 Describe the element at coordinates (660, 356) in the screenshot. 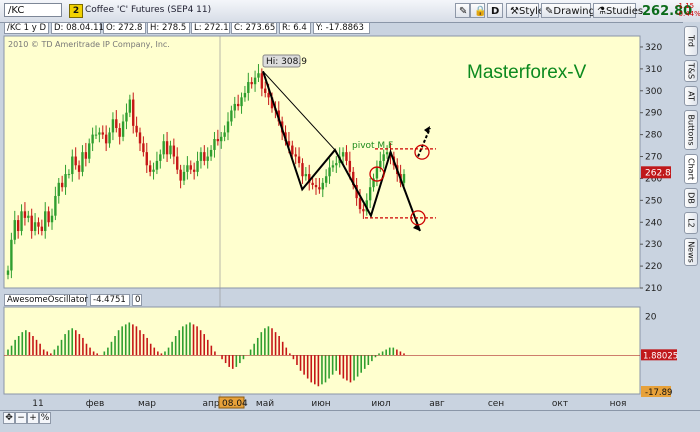

I see `oscillator-last-label: 1.88025` at that location.